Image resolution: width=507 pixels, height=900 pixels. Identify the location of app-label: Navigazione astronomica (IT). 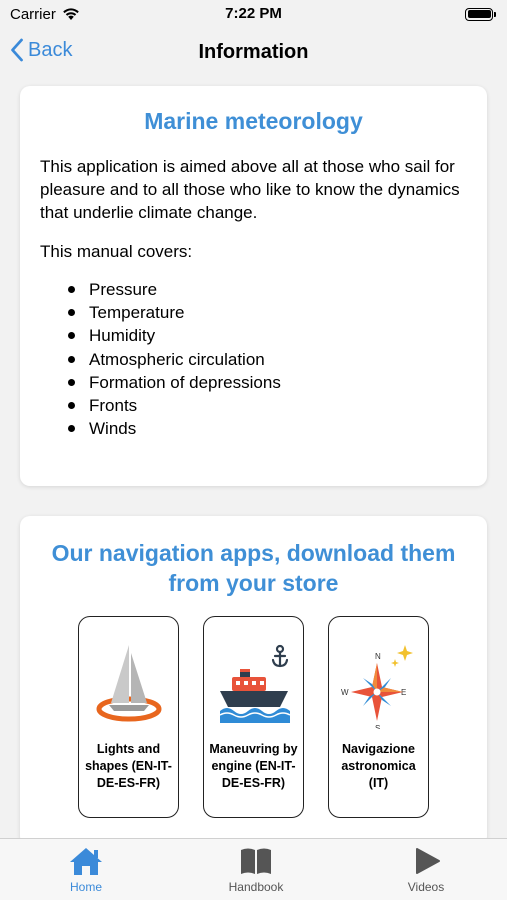
(378, 766).